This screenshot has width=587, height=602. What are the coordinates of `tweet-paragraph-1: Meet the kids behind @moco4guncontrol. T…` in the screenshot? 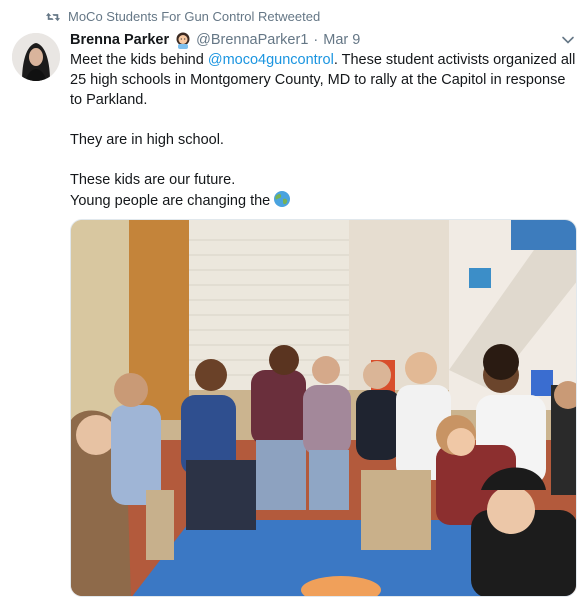 It's located at (325, 80).